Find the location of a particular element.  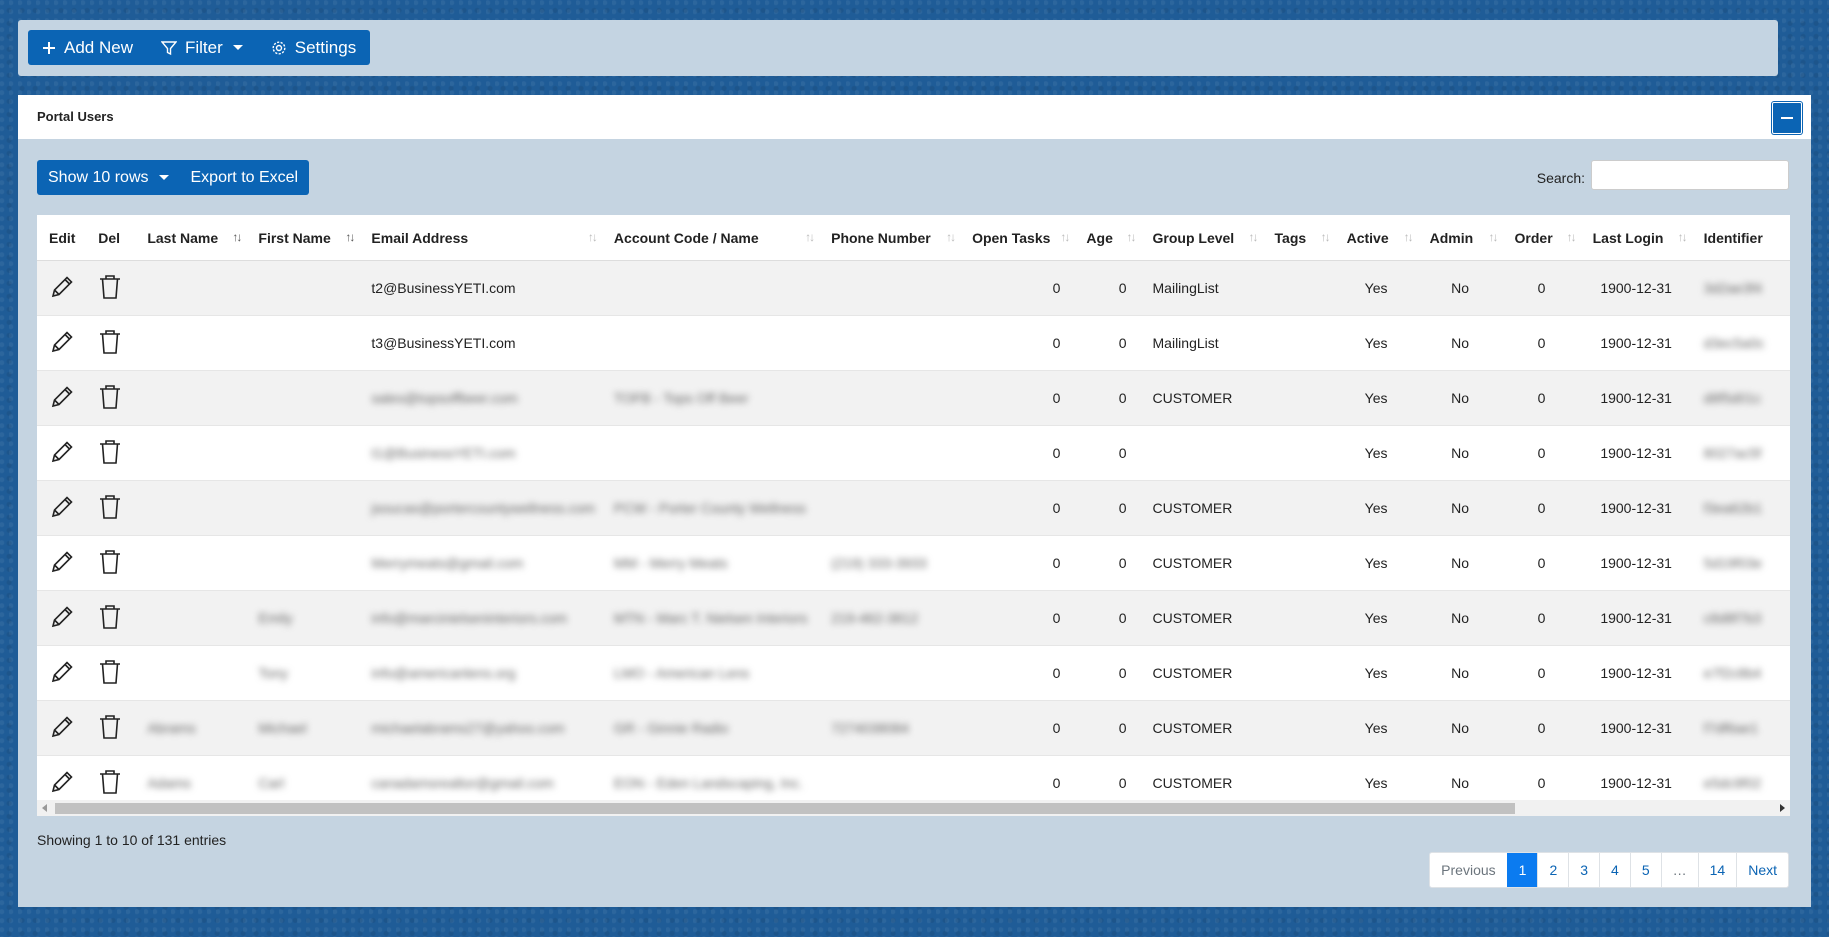

column-header: Admin ↑↓ is located at coordinates (1460, 238).